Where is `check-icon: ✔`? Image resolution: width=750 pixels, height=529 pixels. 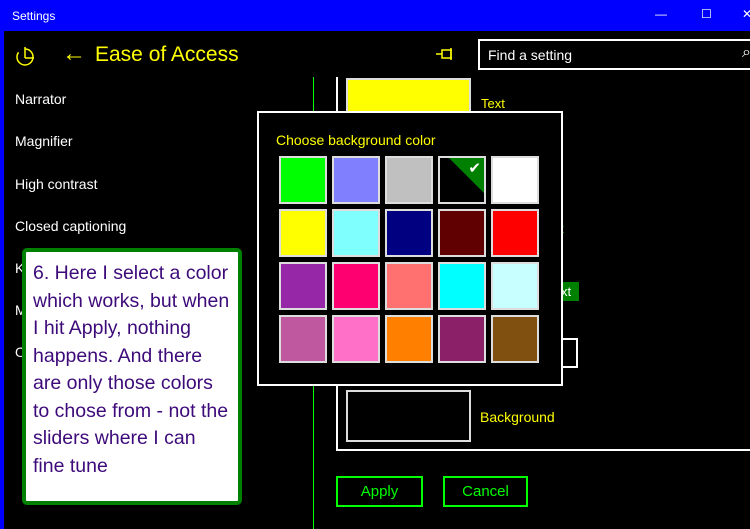
check-icon: ✔ is located at coordinates (474, 168).